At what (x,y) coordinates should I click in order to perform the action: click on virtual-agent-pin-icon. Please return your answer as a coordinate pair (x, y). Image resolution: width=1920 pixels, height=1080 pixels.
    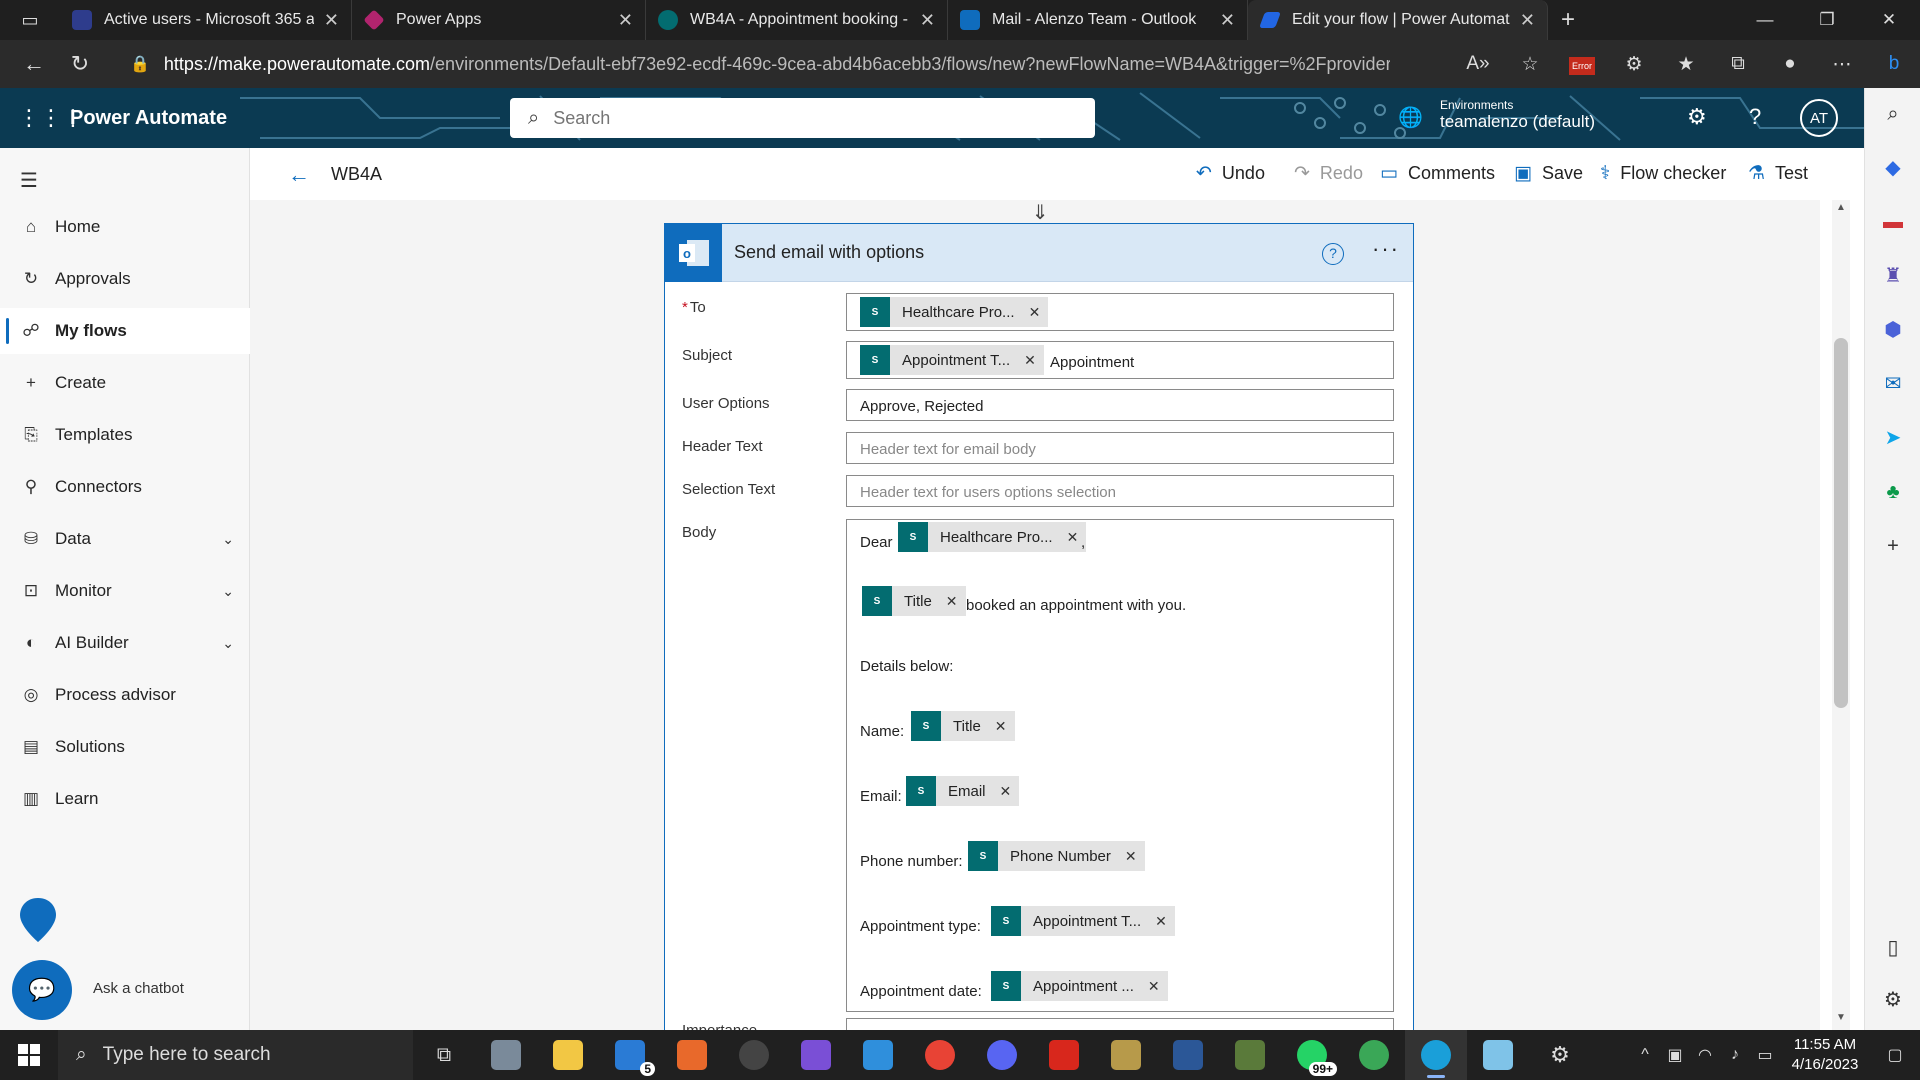
    Looking at the image, I should click on (38, 920).